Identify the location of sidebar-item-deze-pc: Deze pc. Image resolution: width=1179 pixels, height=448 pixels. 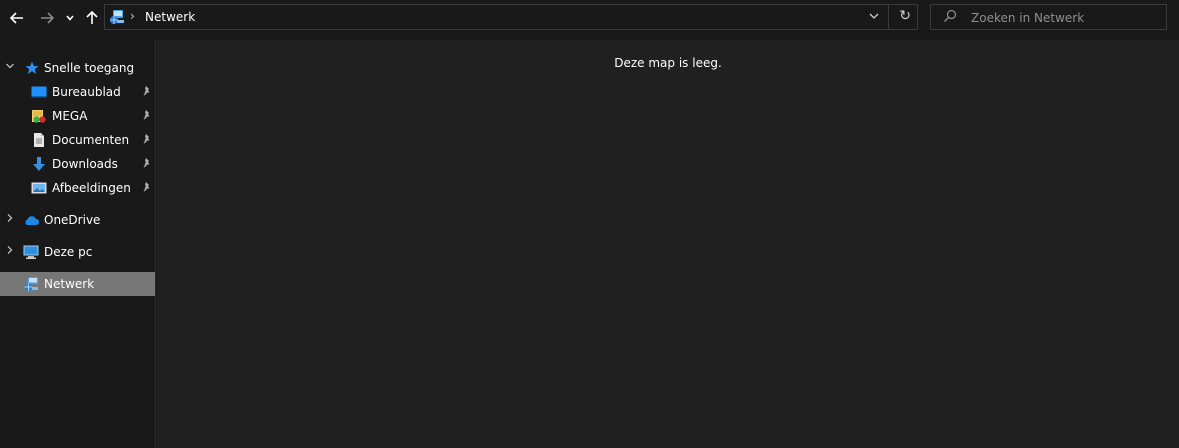
(77, 252).